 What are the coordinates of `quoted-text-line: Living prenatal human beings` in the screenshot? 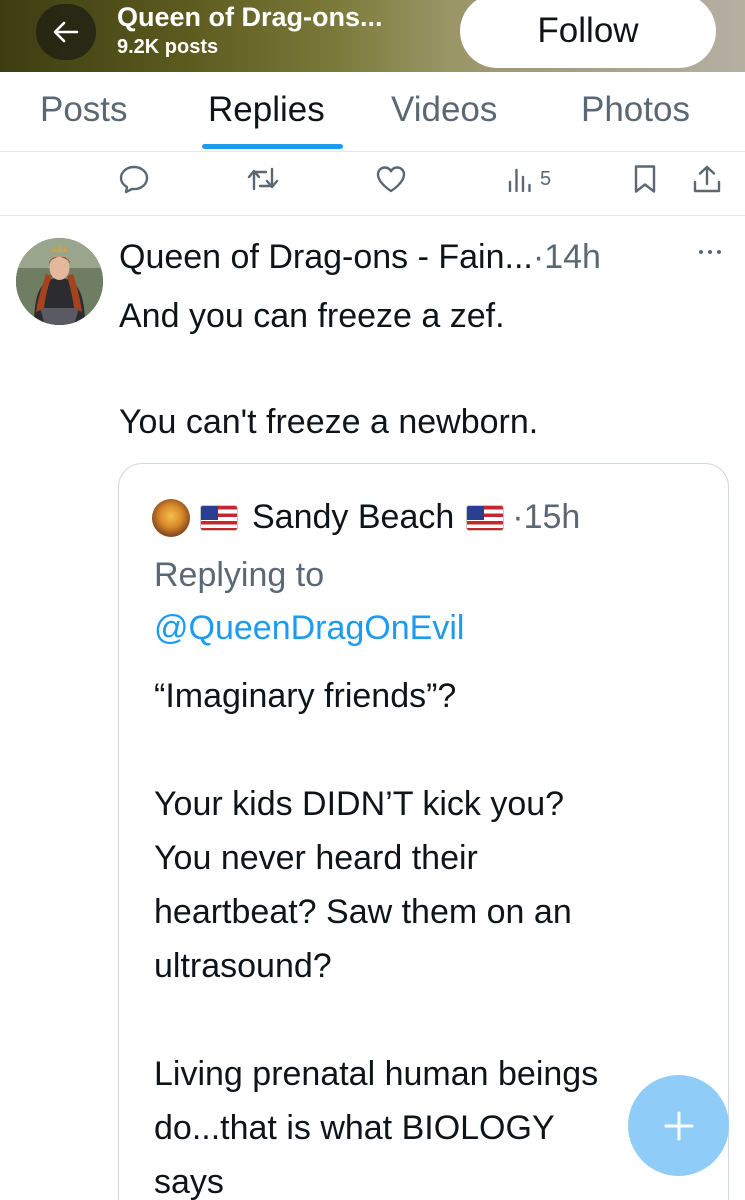 It's located at (376, 1074).